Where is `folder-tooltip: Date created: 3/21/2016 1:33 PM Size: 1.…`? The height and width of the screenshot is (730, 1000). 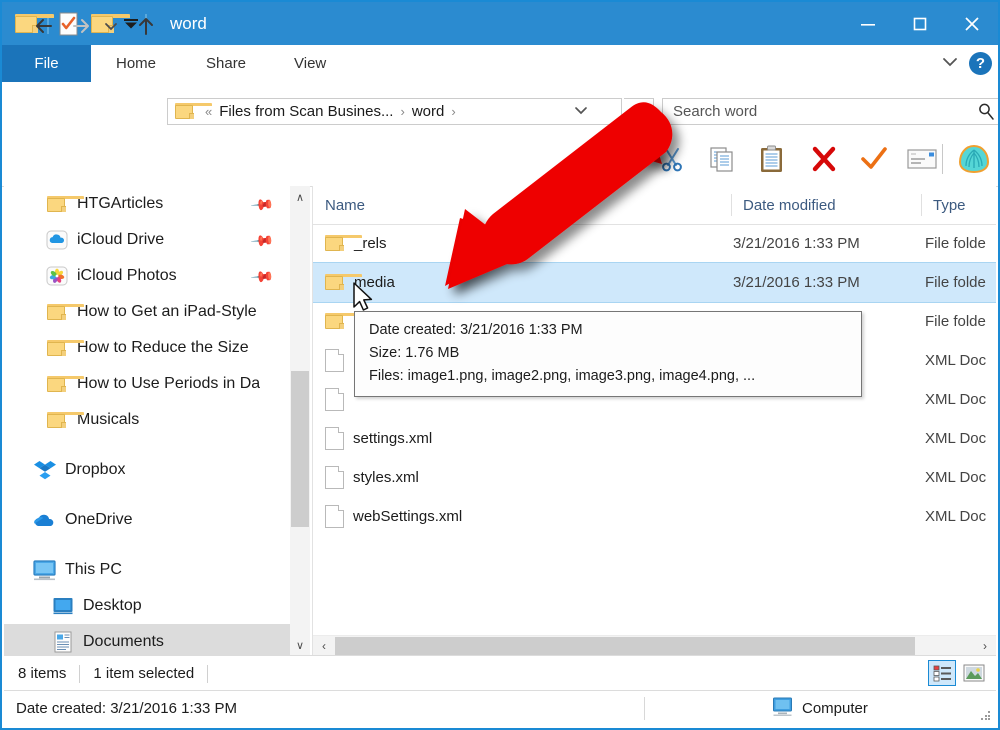 folder-tooltip: Date created: 3/21/2016 1:33 PM Size: 1.… is located at coordinates (608, 354).